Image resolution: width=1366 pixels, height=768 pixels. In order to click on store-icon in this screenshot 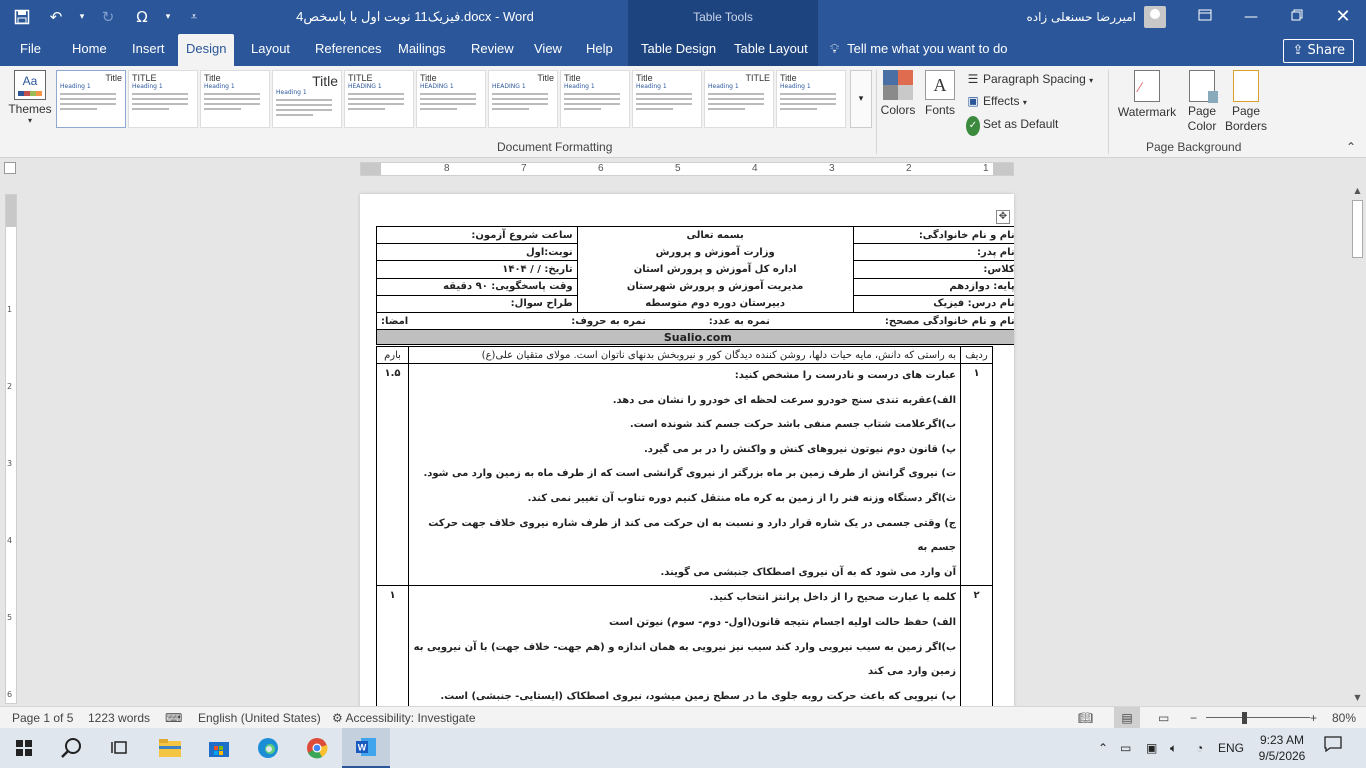, I will do `click(219, 748)`.